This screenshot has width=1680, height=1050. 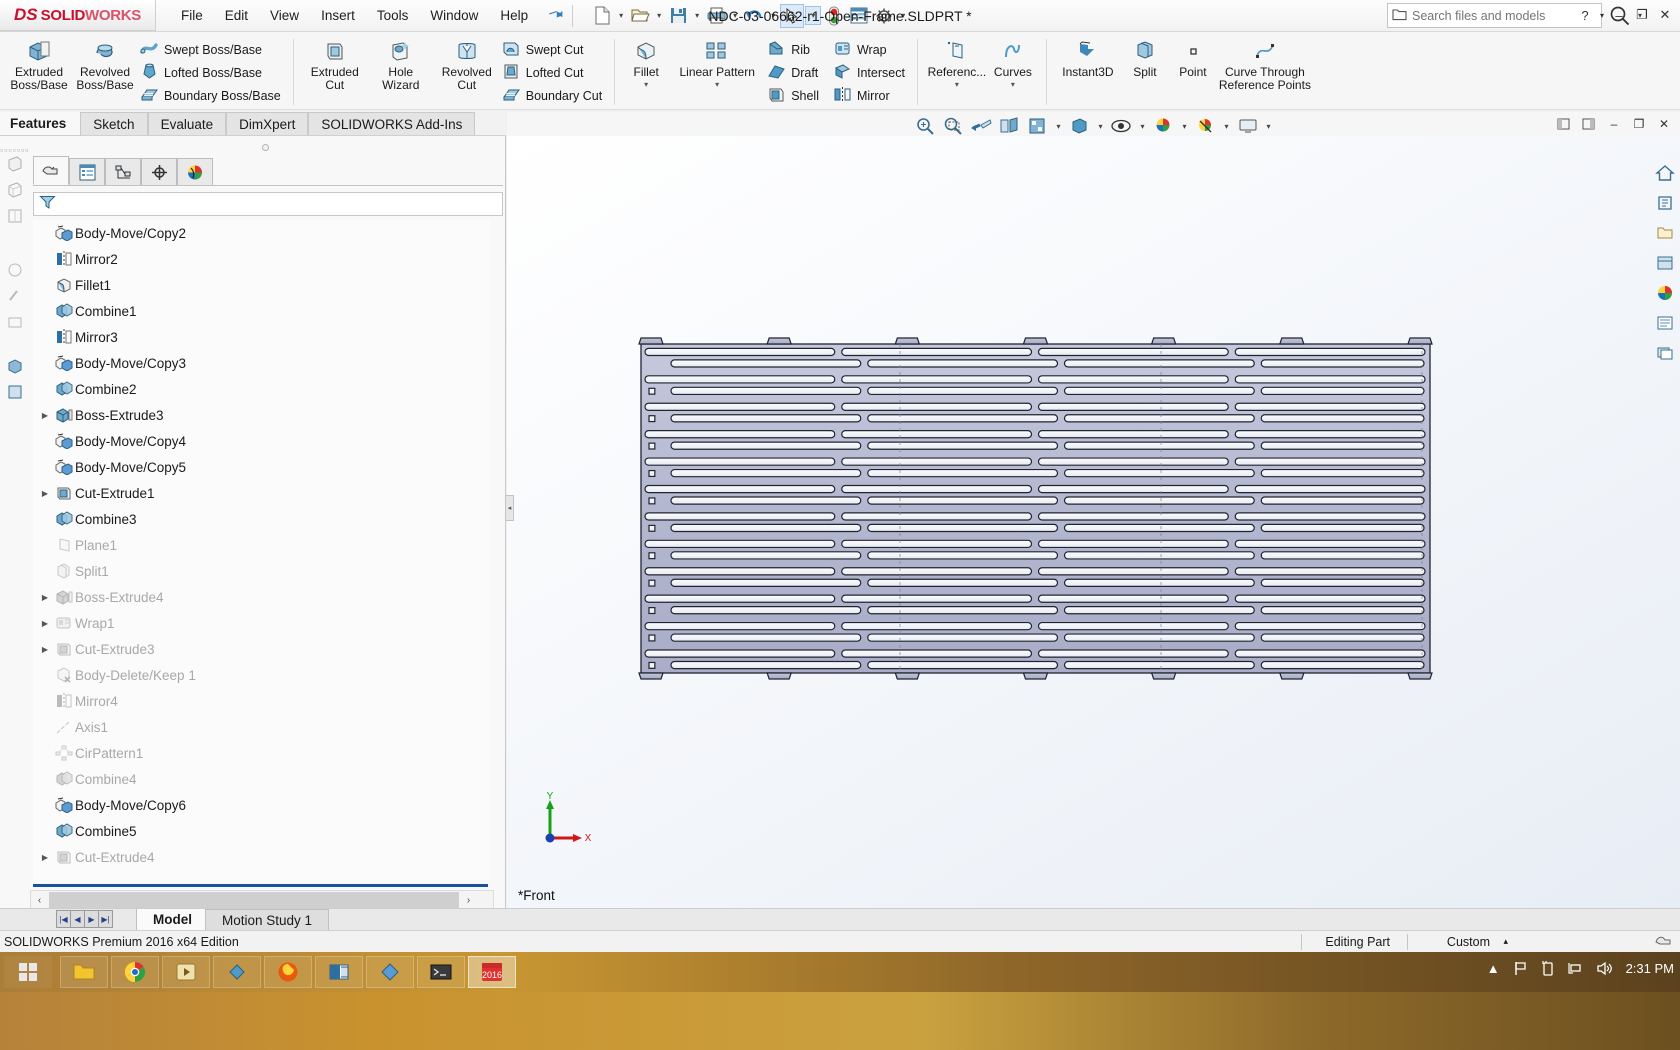 I want to click on view-cube-icon, so click(x=15, y=366).